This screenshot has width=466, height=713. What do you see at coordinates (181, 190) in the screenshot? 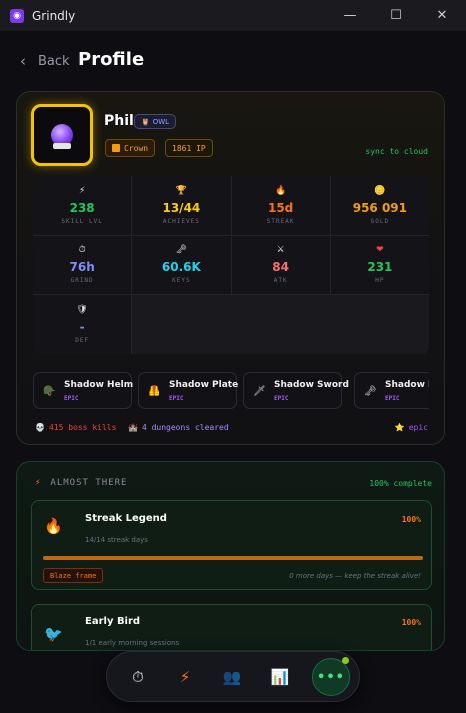
I see `trophy-icon: 🏆` at bounding box center [181, 190].